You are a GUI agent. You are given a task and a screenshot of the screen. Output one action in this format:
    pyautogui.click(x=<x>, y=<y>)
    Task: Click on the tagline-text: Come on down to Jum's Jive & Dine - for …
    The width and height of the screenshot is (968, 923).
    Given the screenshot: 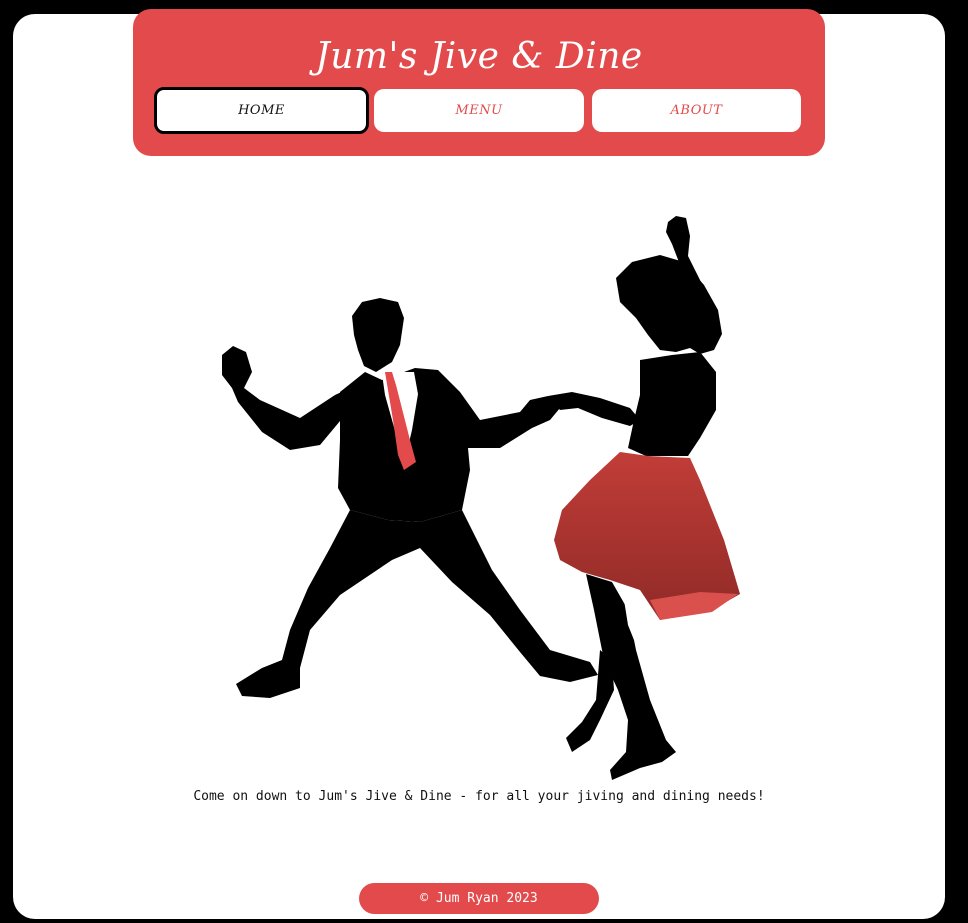 What is the action you would take?
    pyautogui.click(x=479, y=796)
    